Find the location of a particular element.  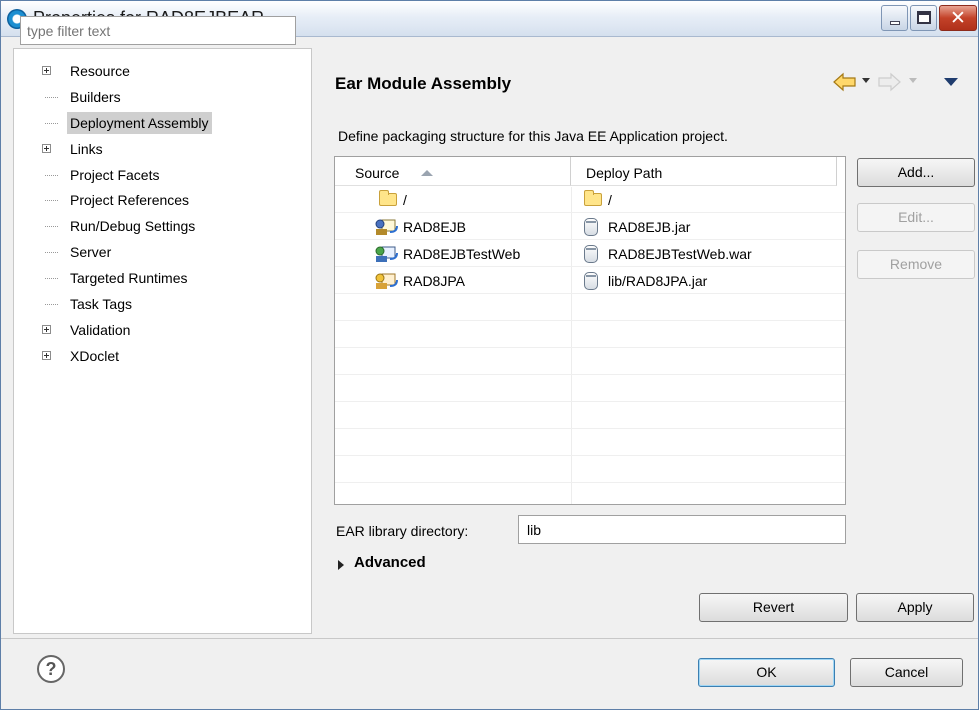

column-header-source: Source is located at coordinates (453, 171).